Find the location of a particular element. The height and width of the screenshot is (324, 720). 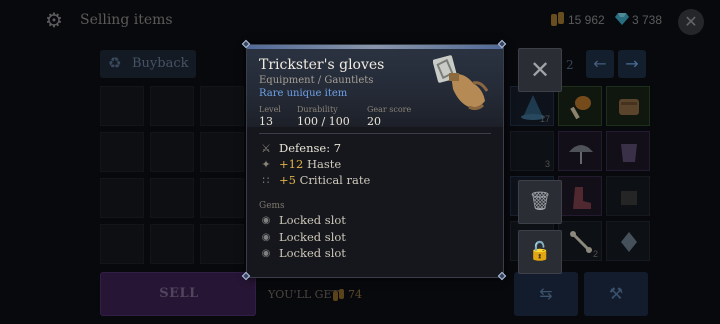

item-type: Equipment / Gauntlets is located at coordinates (316, 80).